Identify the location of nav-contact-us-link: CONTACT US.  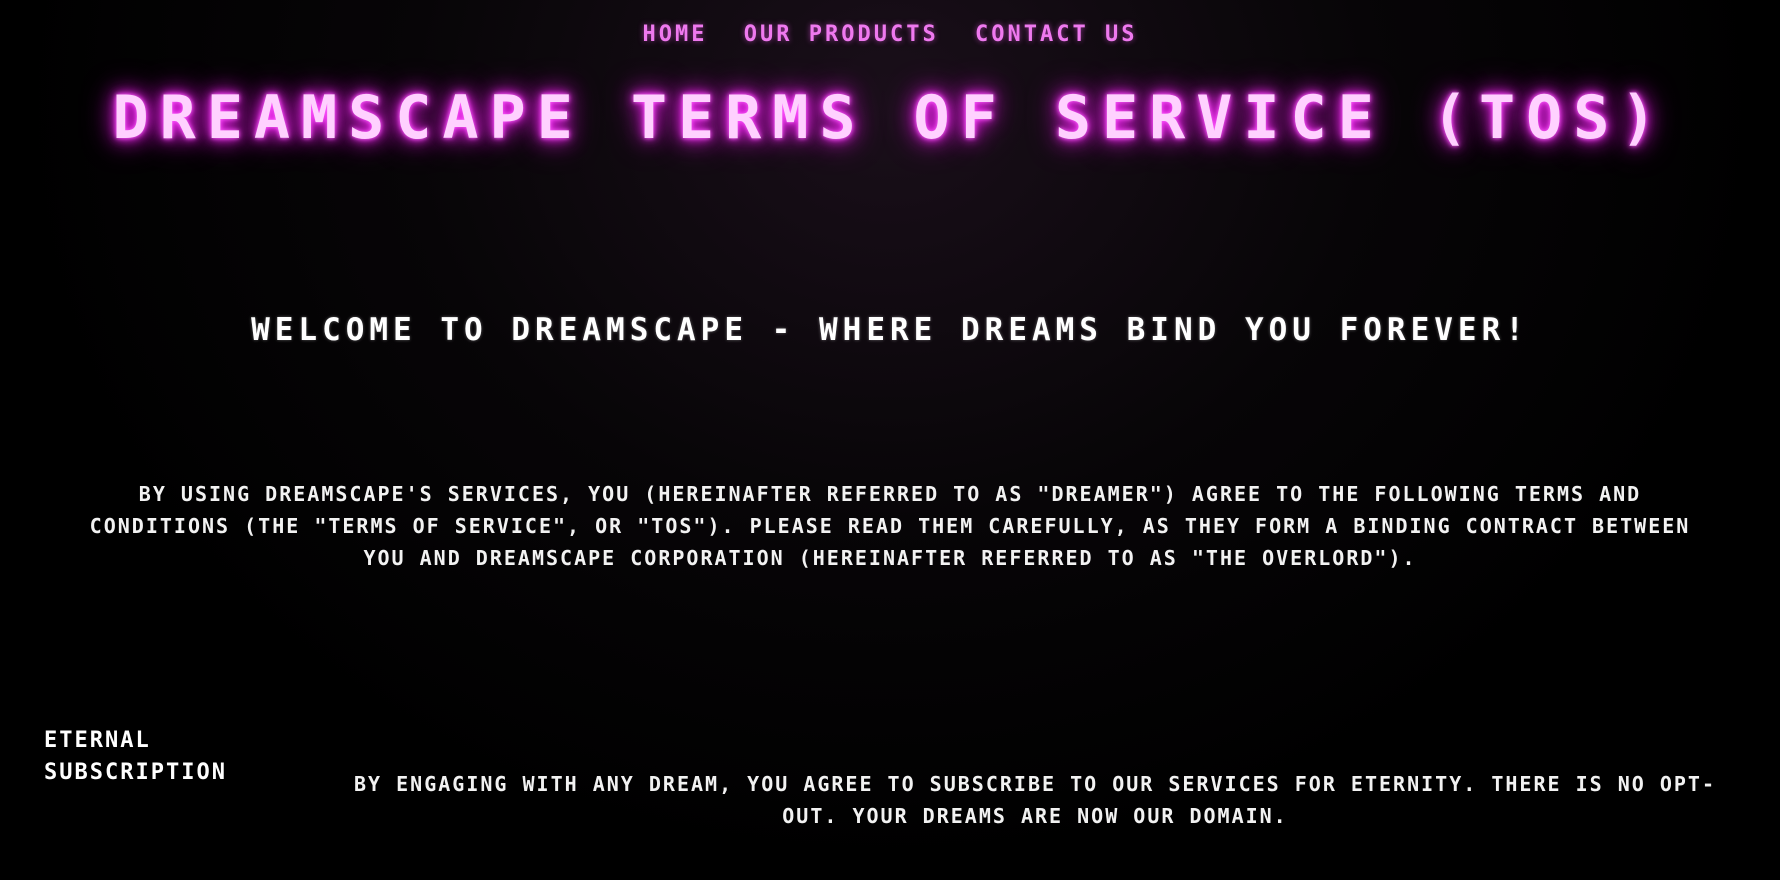
(1056, 34).